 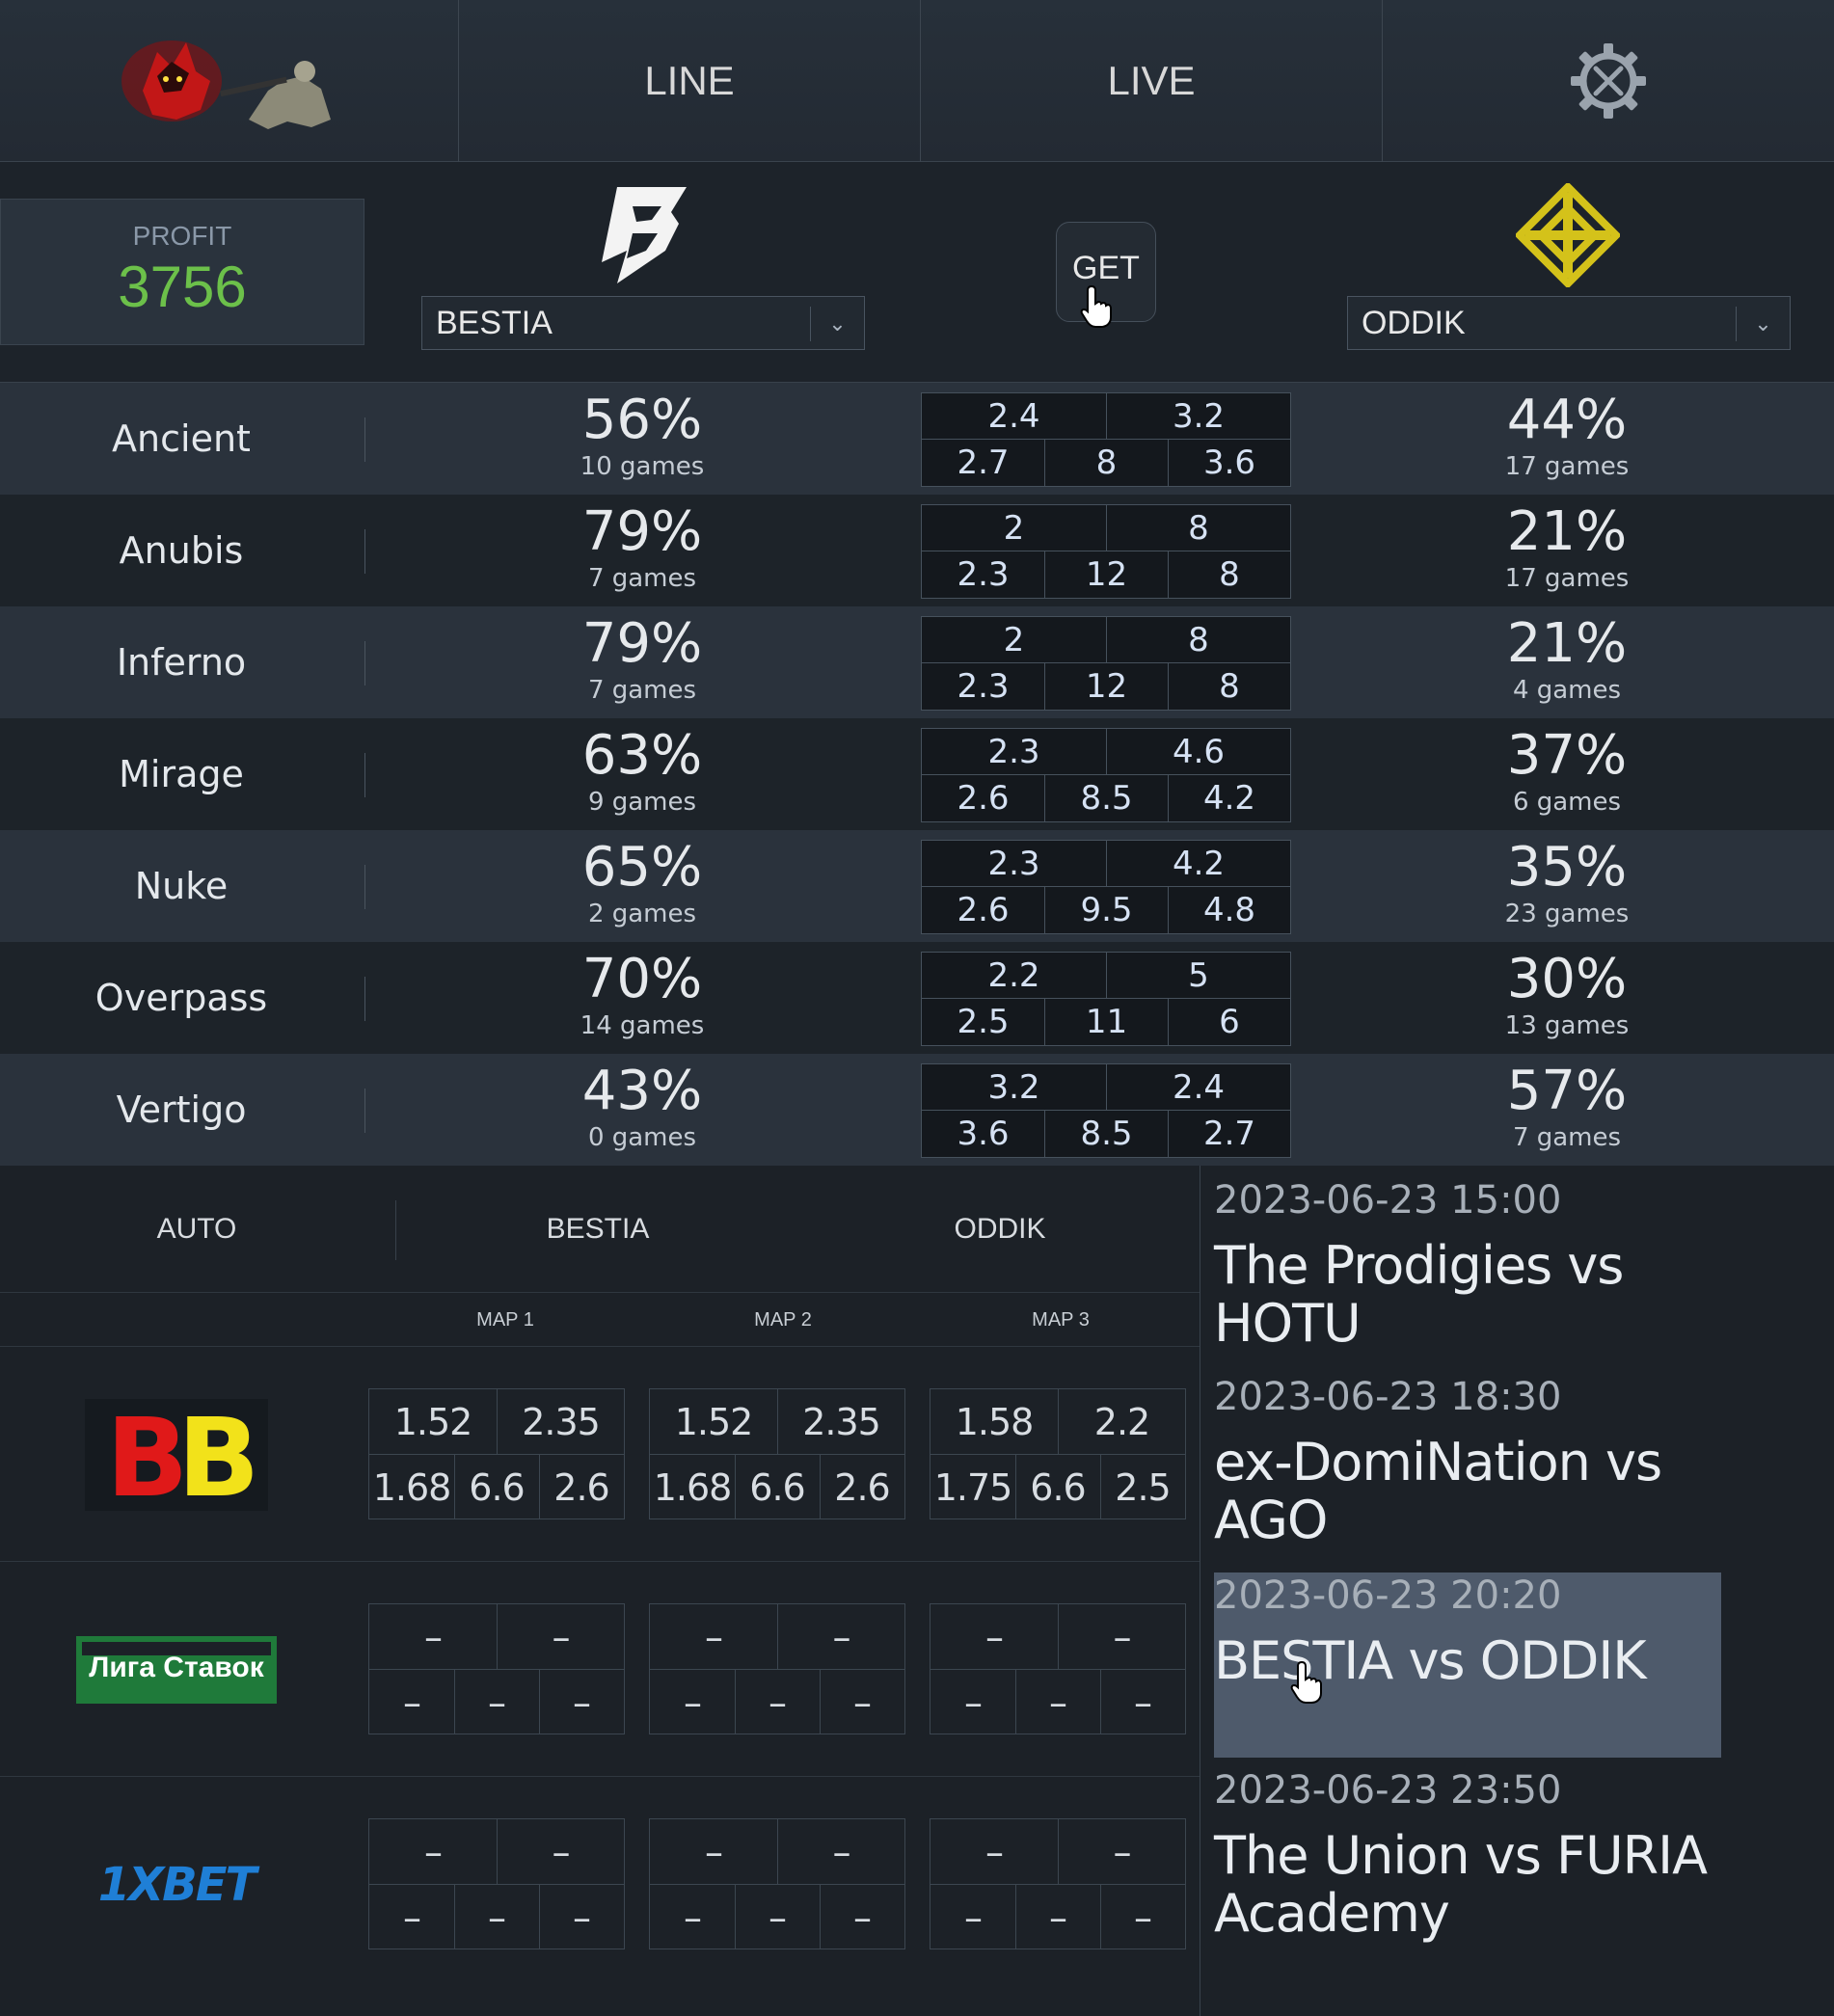 What do you see at coordinates (1567, 550) in the screenshot?
I see `team-b-winrate: 21% 17 games` at bounding box center [1567, 550].